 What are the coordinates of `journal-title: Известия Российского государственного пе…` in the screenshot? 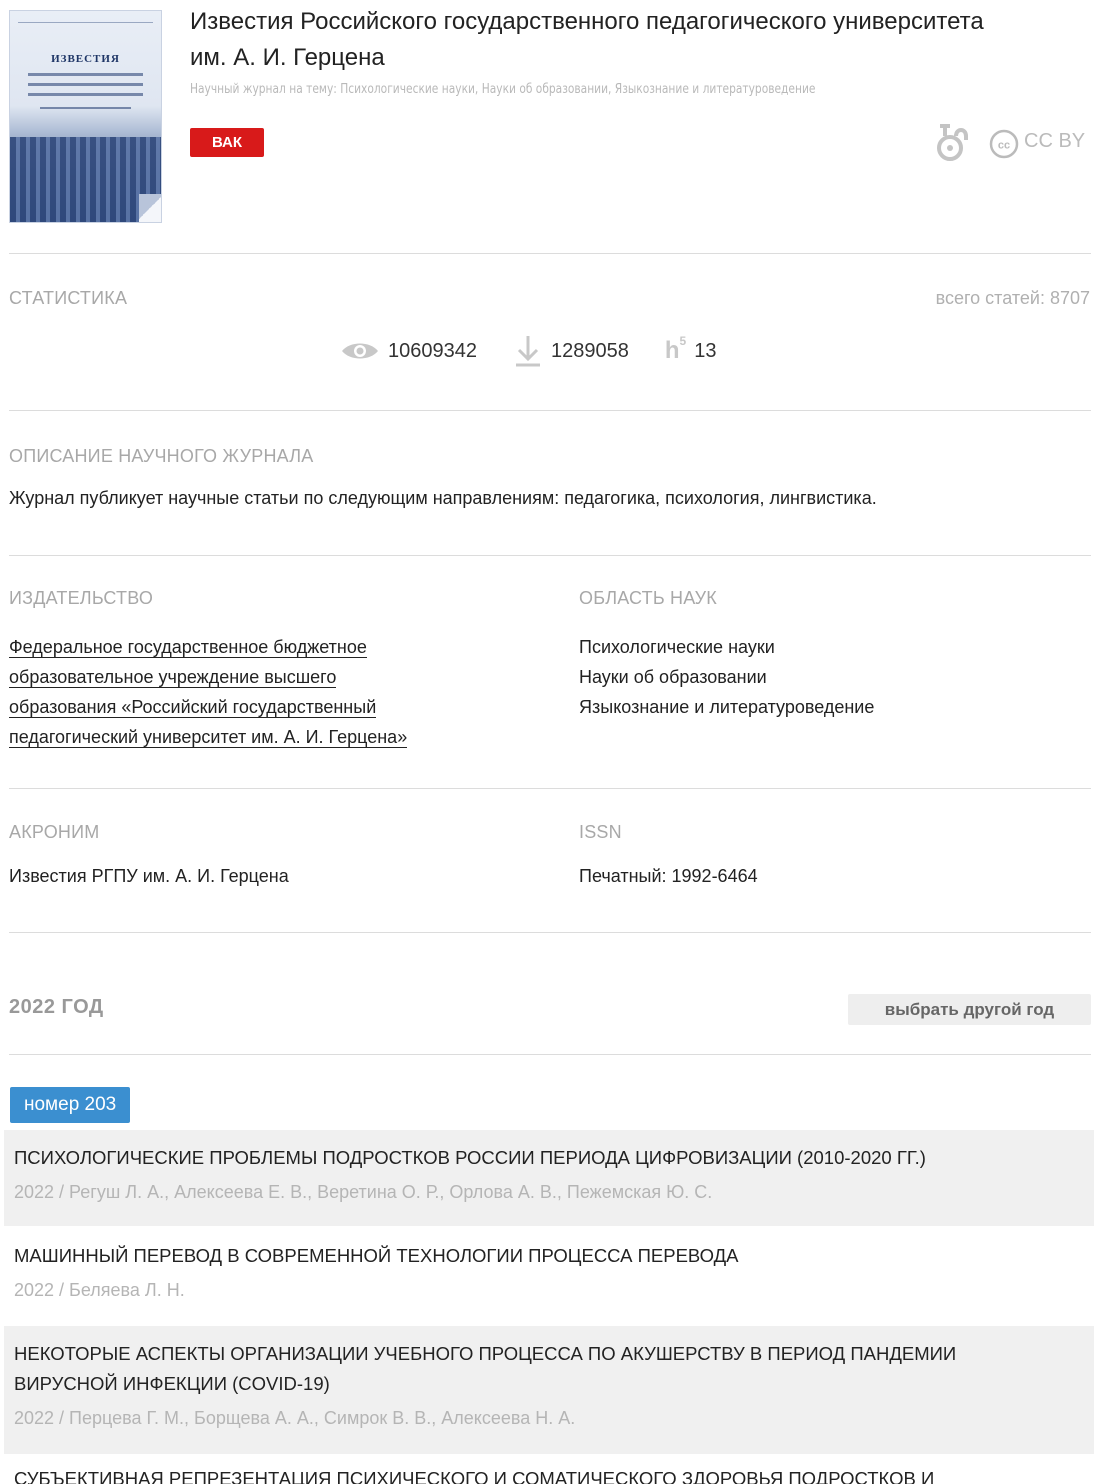 It's located at (587, 39).